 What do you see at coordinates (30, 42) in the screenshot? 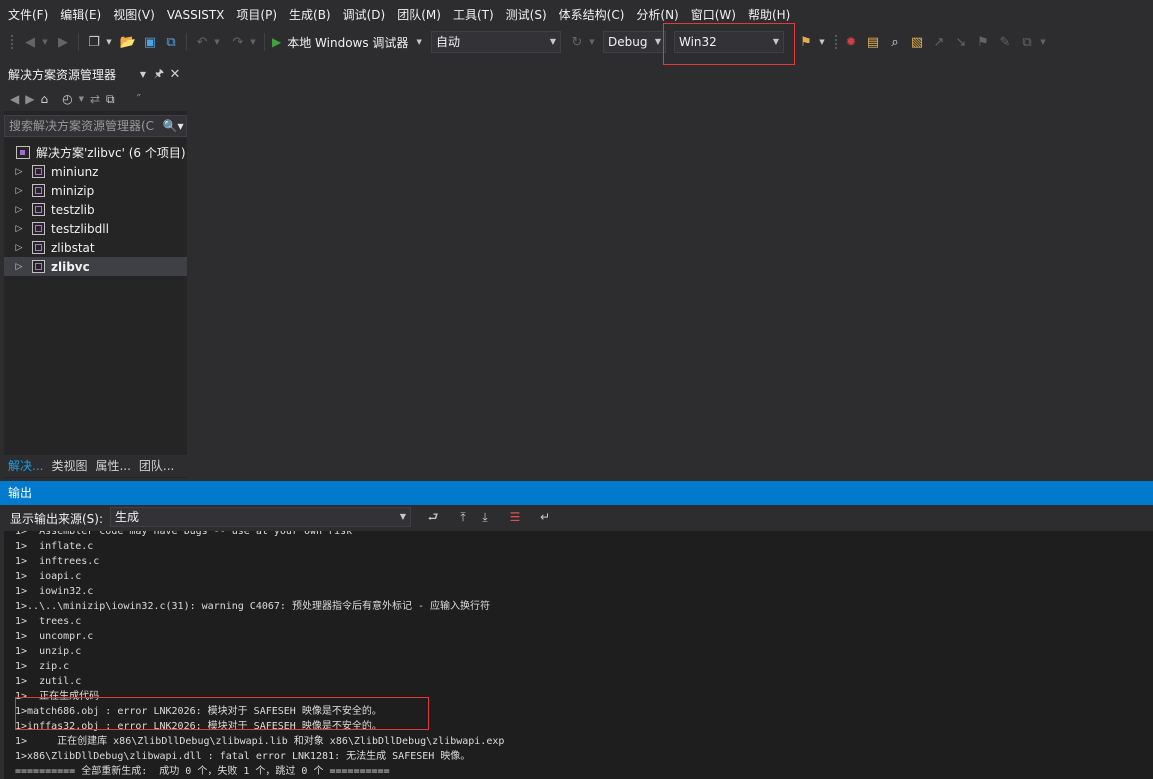
I see `navigate-back-icon: ◀` at bounding box center [30, 42].